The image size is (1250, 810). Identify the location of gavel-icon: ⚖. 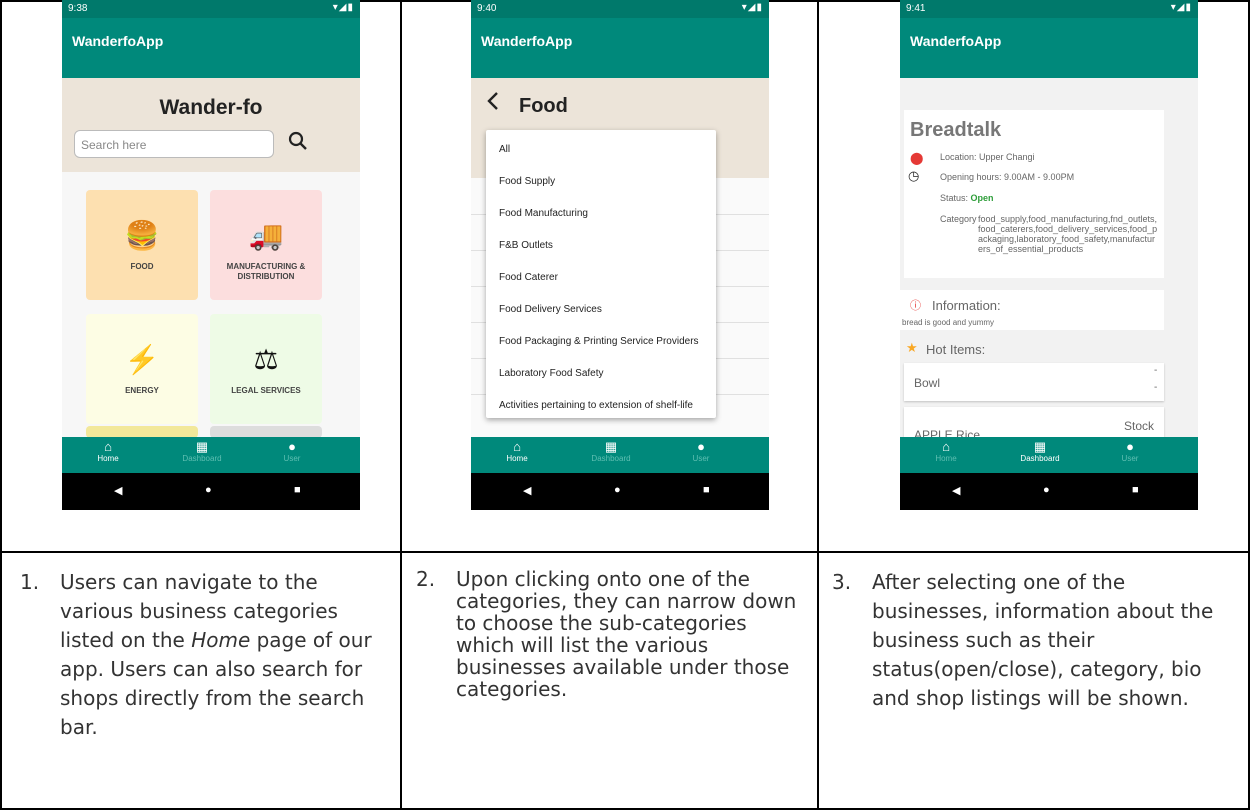
(266, 359).